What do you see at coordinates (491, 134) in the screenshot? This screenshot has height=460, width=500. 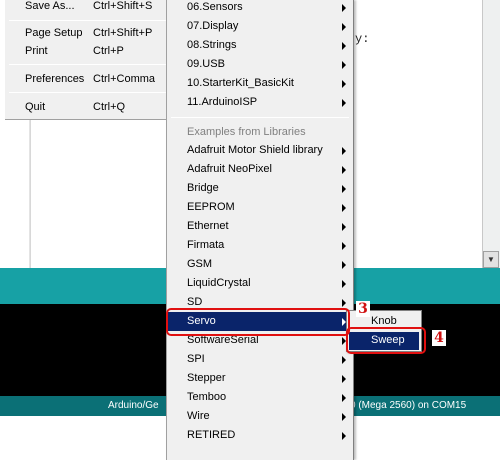 I see `editor-scrollbar` at bounding box center [491, 134].